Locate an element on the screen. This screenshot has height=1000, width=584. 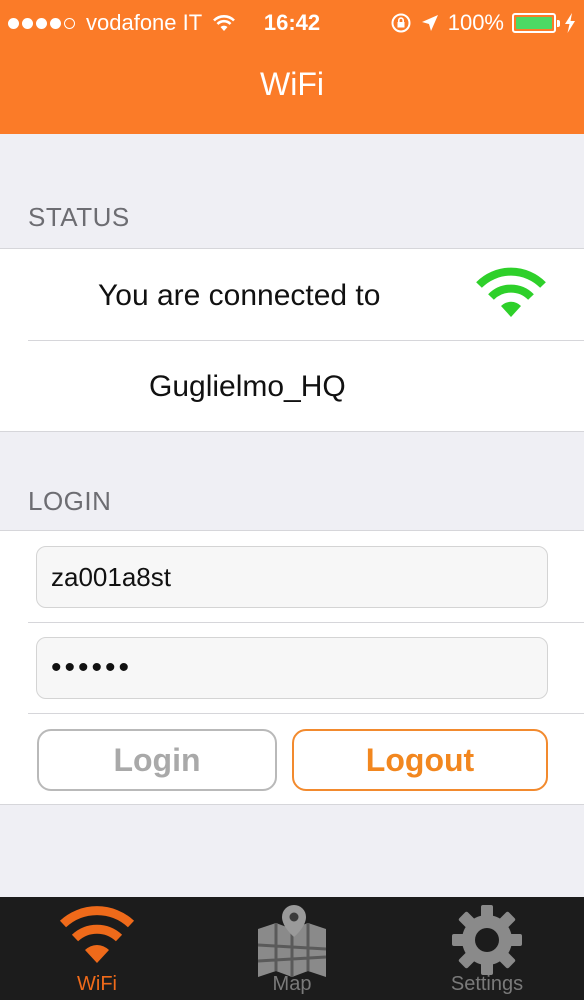
battery-level is located at coordinates (534, 23).